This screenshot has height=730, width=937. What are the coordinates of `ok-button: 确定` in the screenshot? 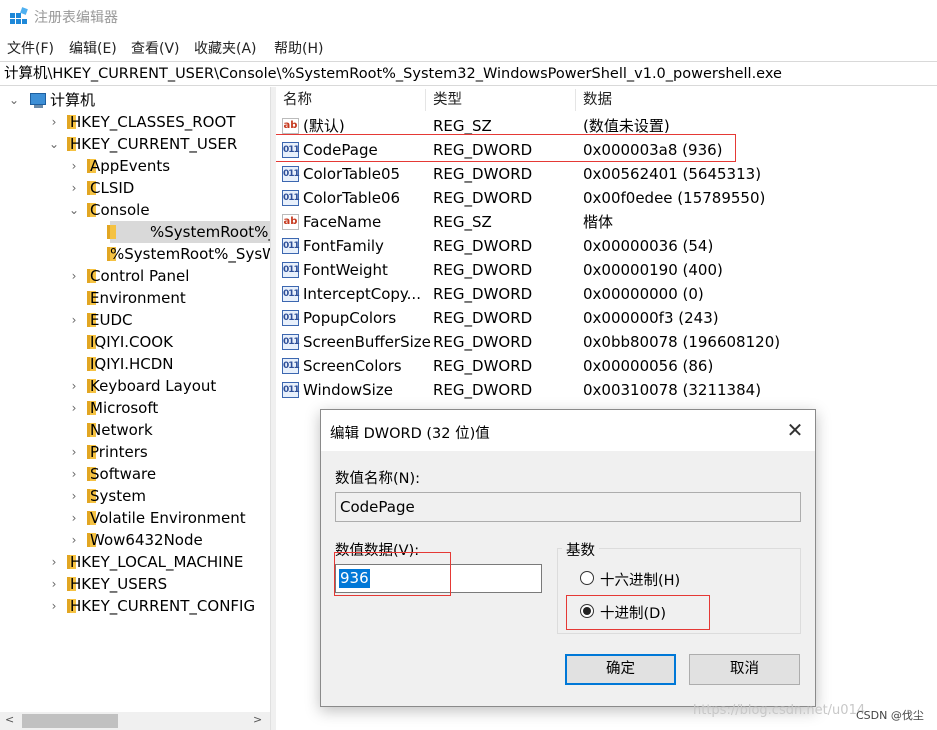 It's located at (620, 669).